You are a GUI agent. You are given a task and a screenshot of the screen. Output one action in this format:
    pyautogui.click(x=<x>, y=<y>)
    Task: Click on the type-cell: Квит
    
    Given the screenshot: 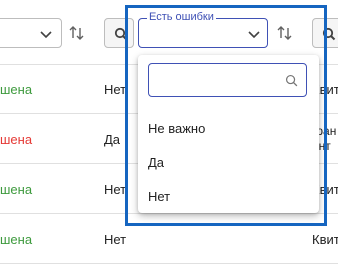 What is the action you would take?
    pyautogui.click(x=325, y=239)
    